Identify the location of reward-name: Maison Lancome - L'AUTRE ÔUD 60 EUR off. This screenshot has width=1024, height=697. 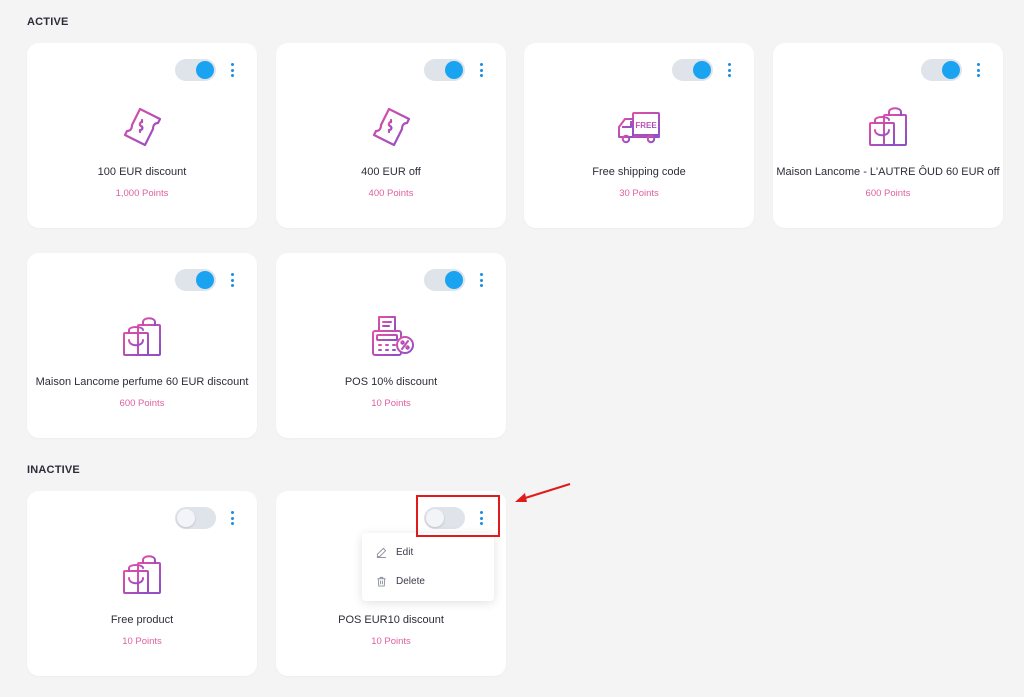
(888, 172).